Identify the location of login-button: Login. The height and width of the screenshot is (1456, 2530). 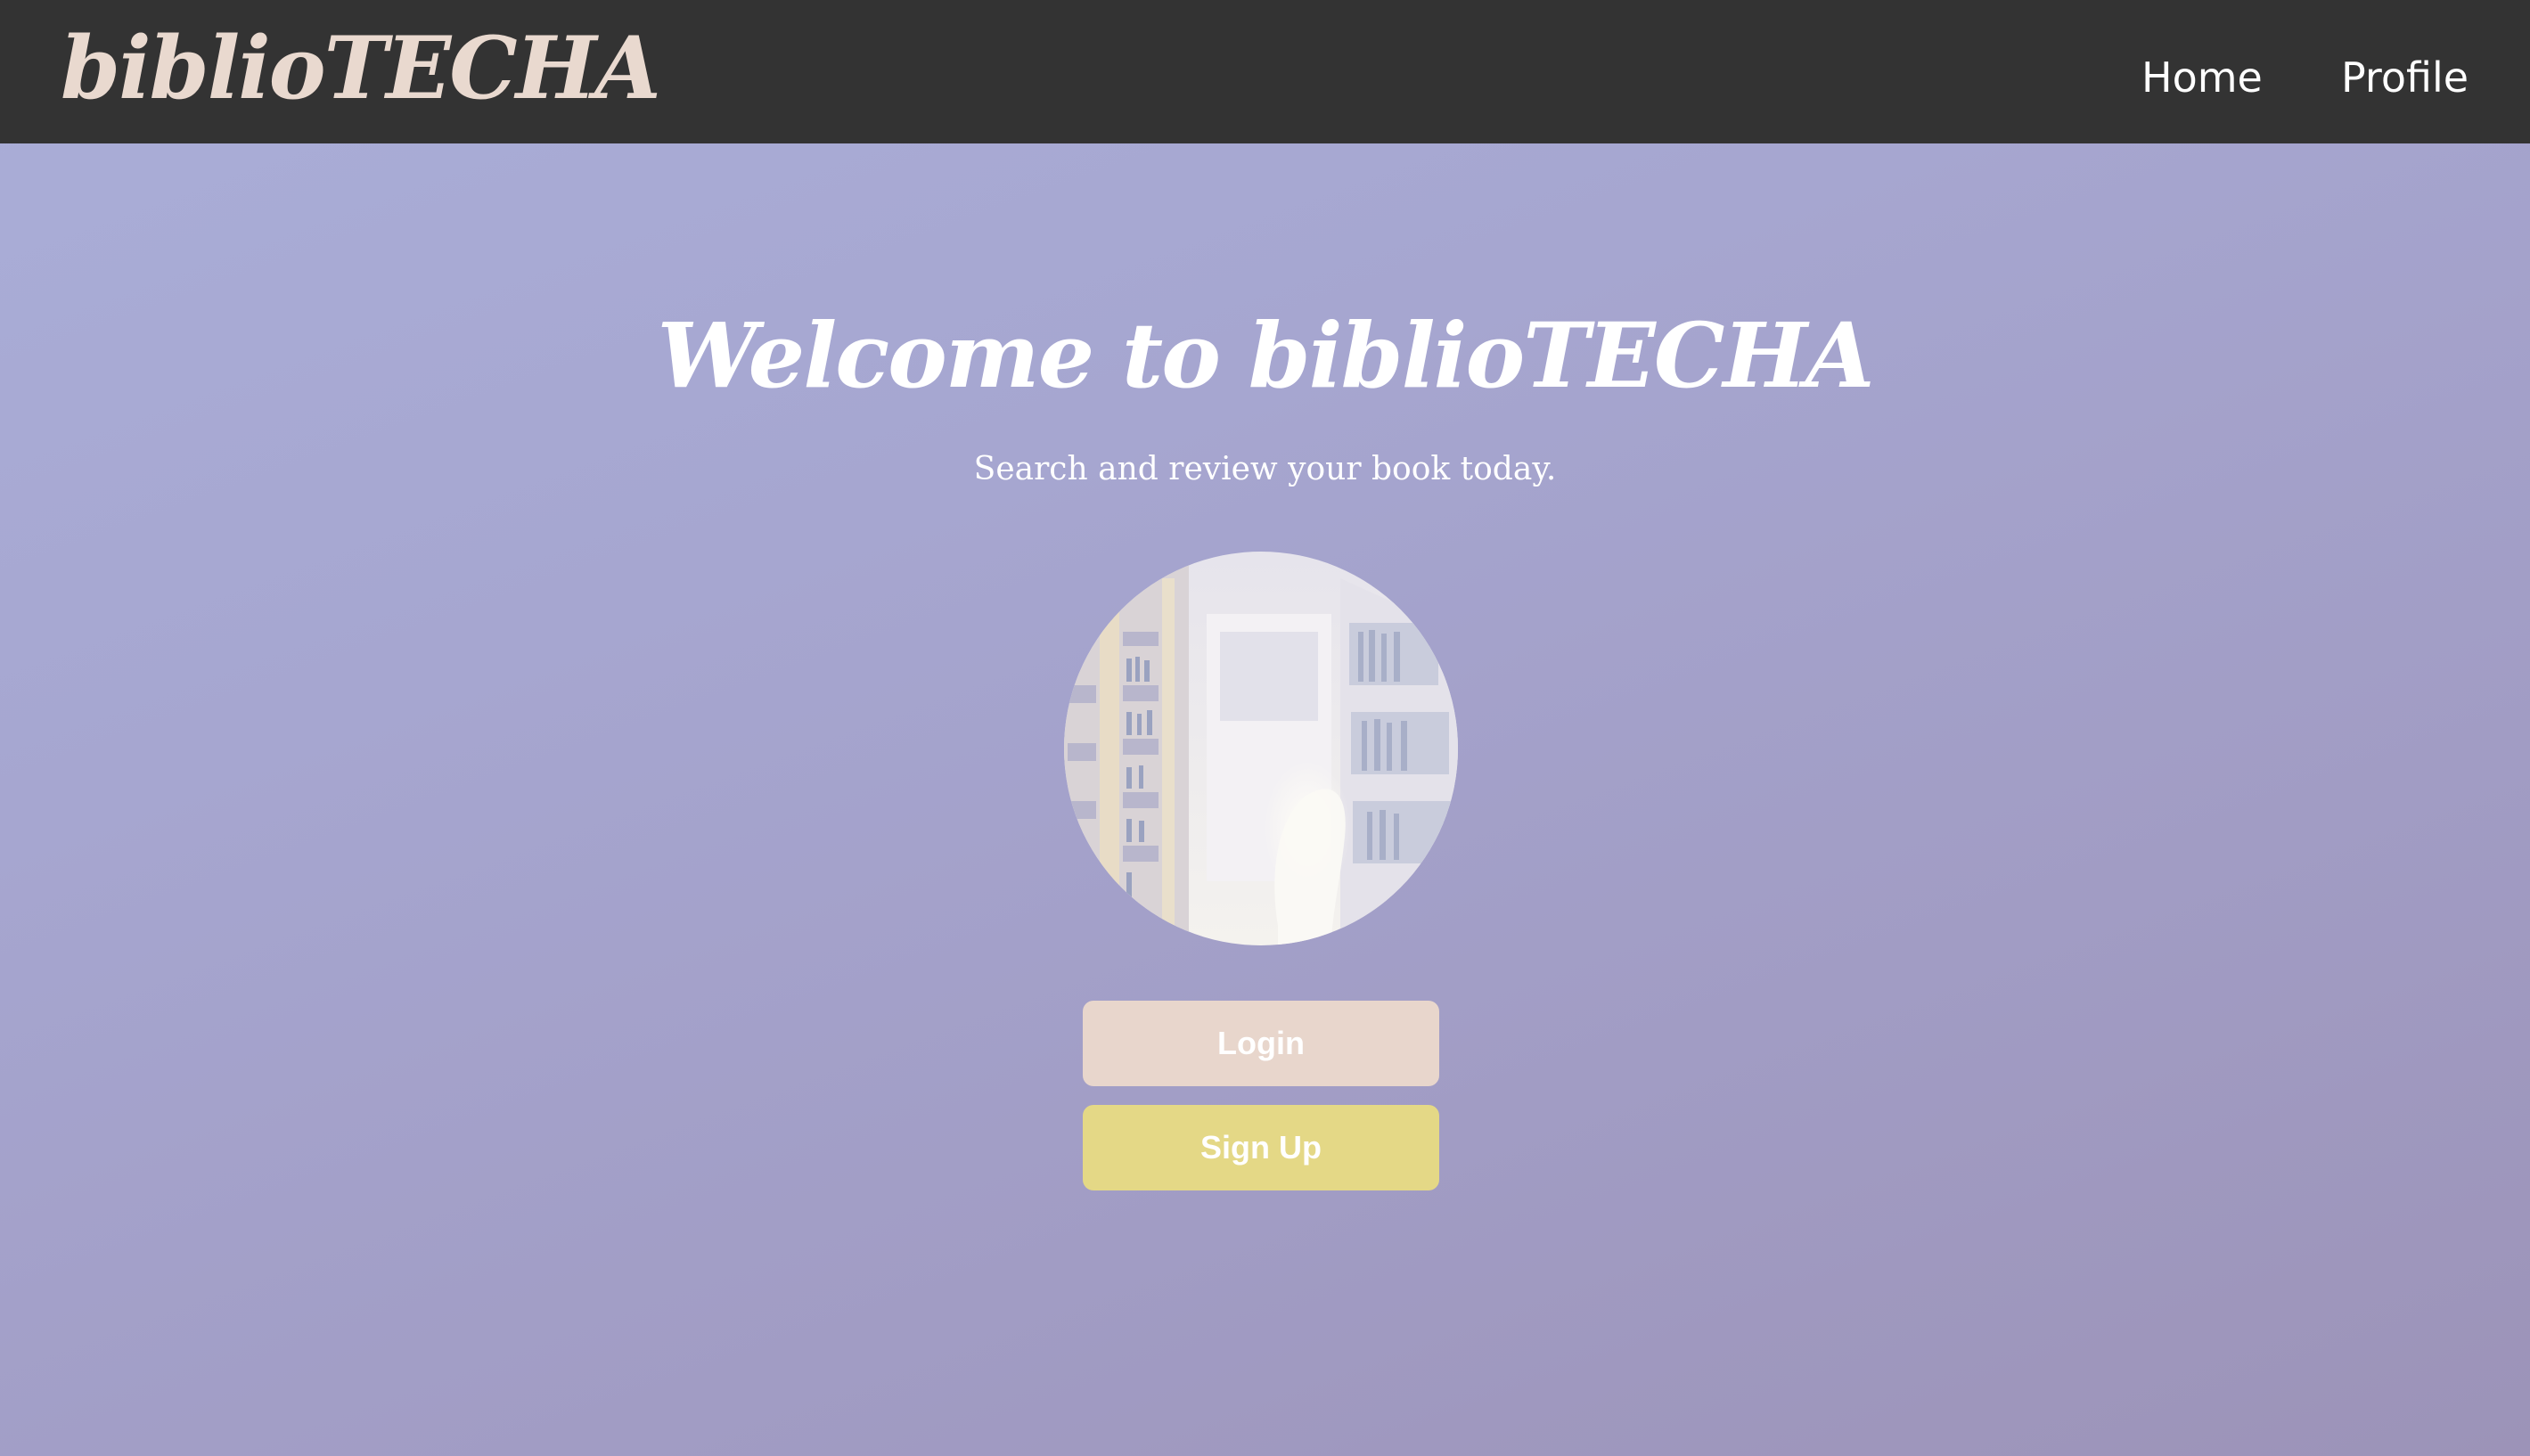
(1261, 1044).